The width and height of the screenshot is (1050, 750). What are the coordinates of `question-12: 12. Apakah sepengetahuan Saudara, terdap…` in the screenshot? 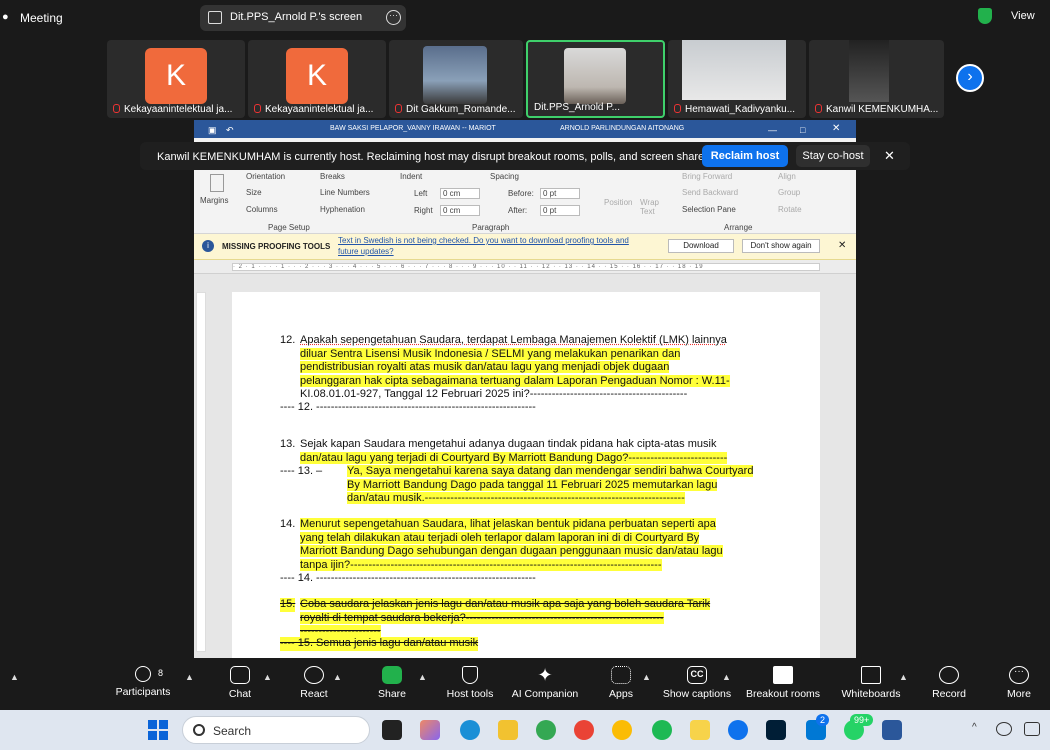 It's located at (523, 368).